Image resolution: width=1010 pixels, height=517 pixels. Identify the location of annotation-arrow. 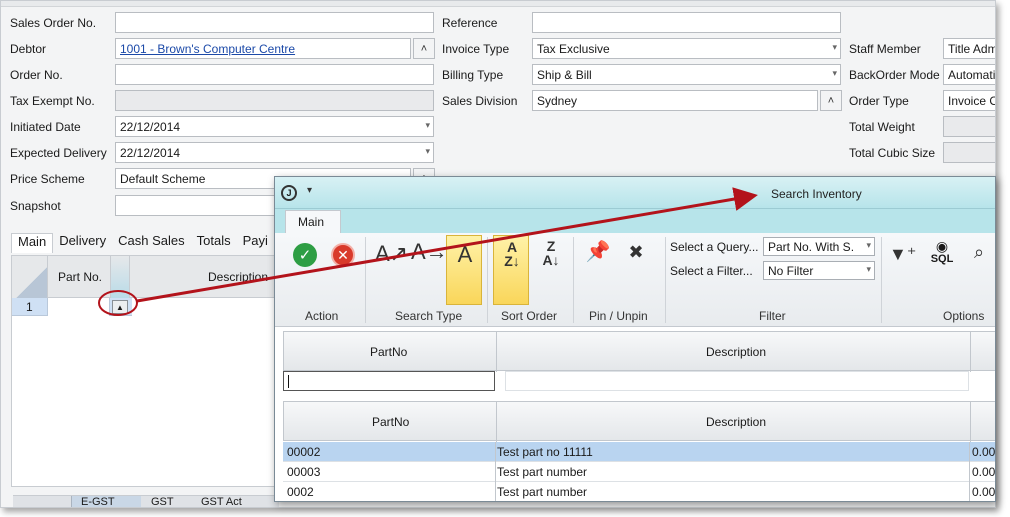
(447, 245).